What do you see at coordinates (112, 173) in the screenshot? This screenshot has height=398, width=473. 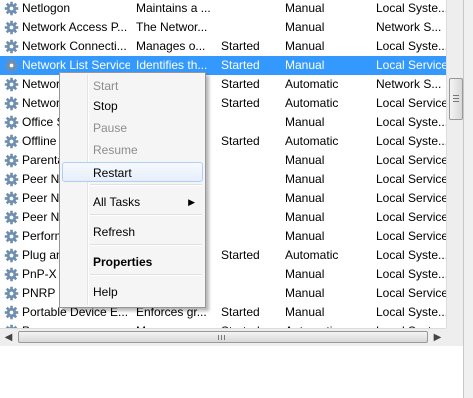 I see `menu-item-label: Restart` at bounding box center [112, 173].